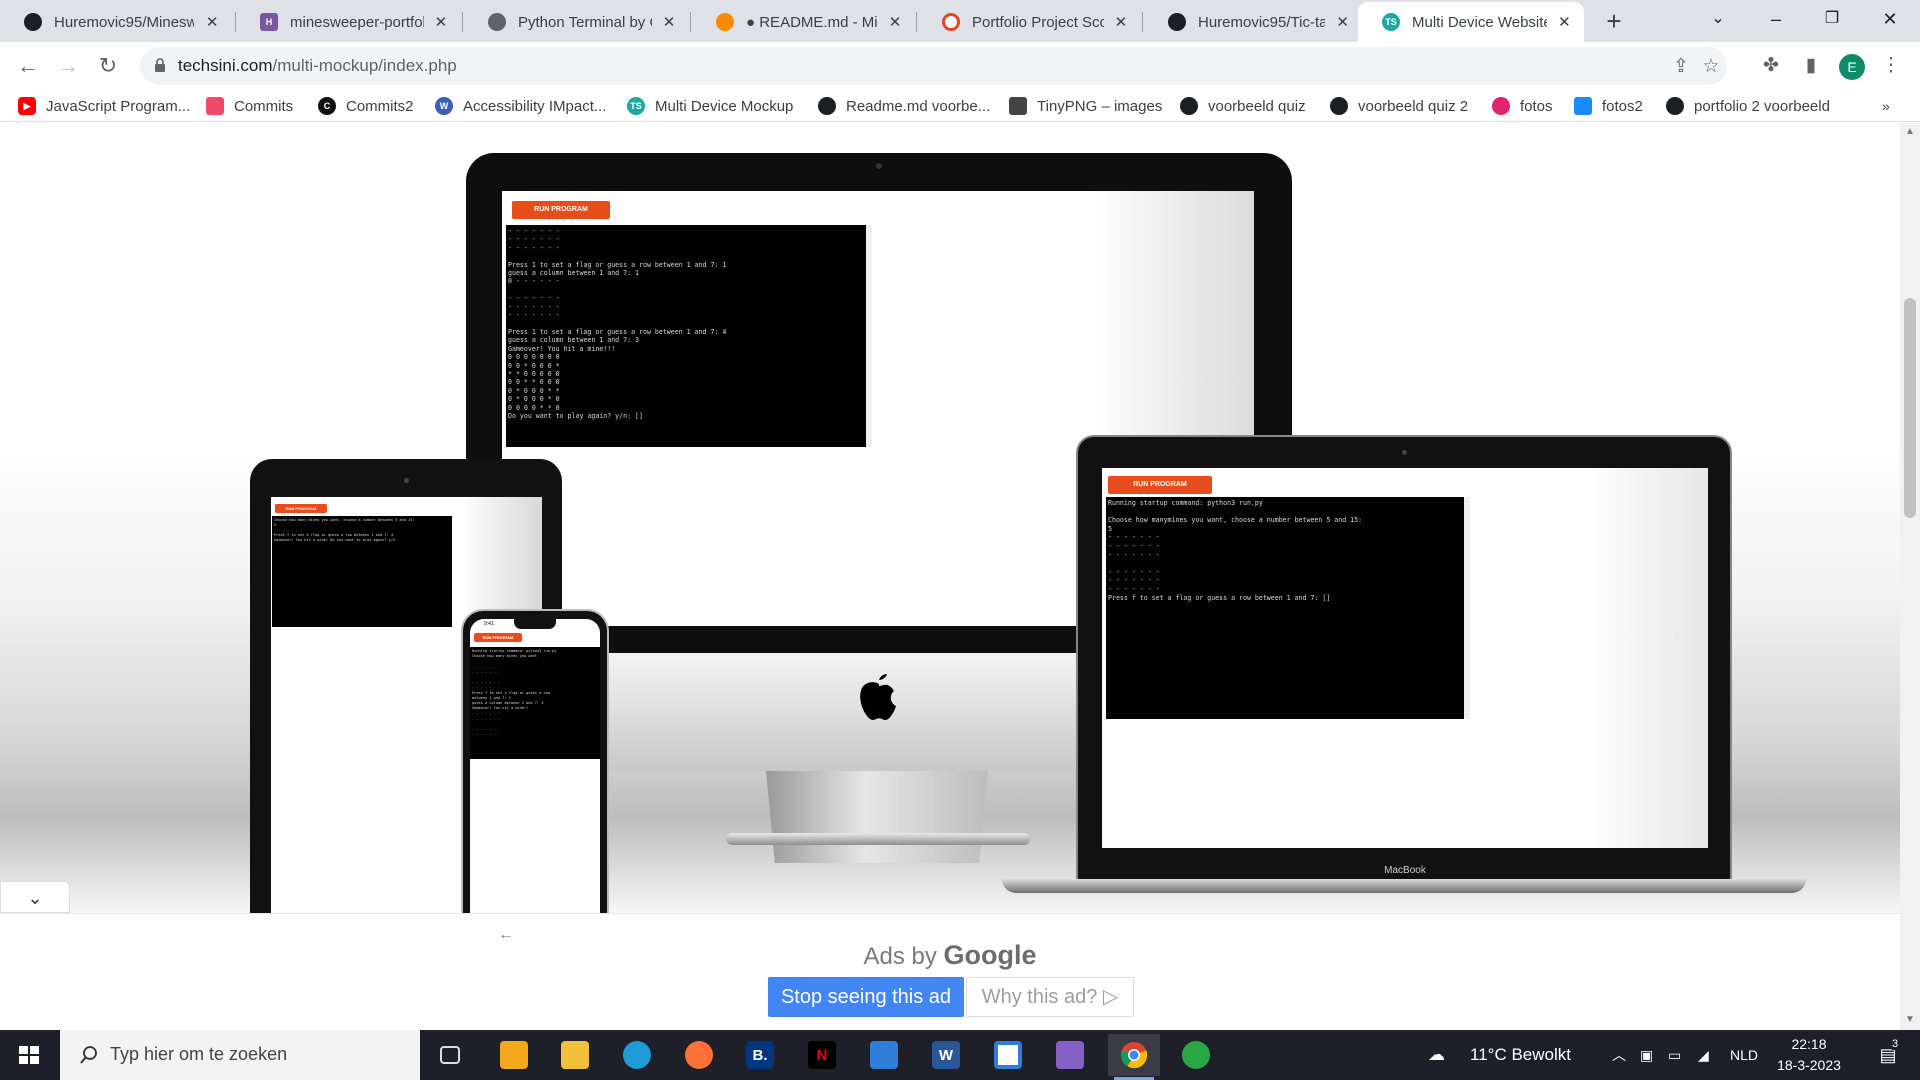  What do you see at coordinates (108, 66) in the screenshot?
I see `reload-button: ↻` at bounding box center [108, 66].